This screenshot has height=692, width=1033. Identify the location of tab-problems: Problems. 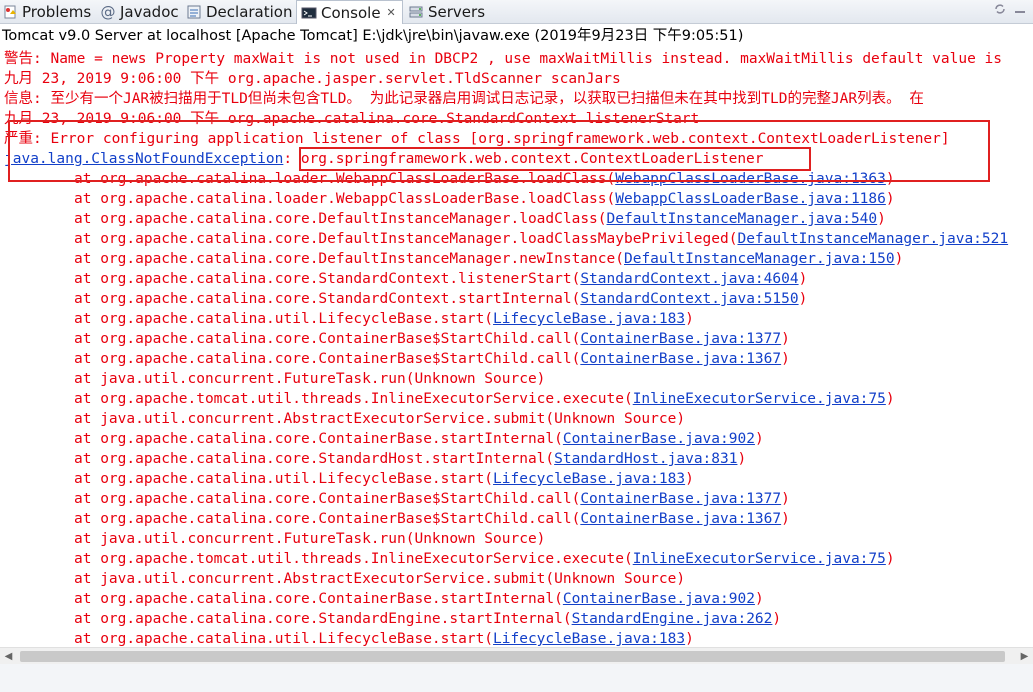
(46, 11).